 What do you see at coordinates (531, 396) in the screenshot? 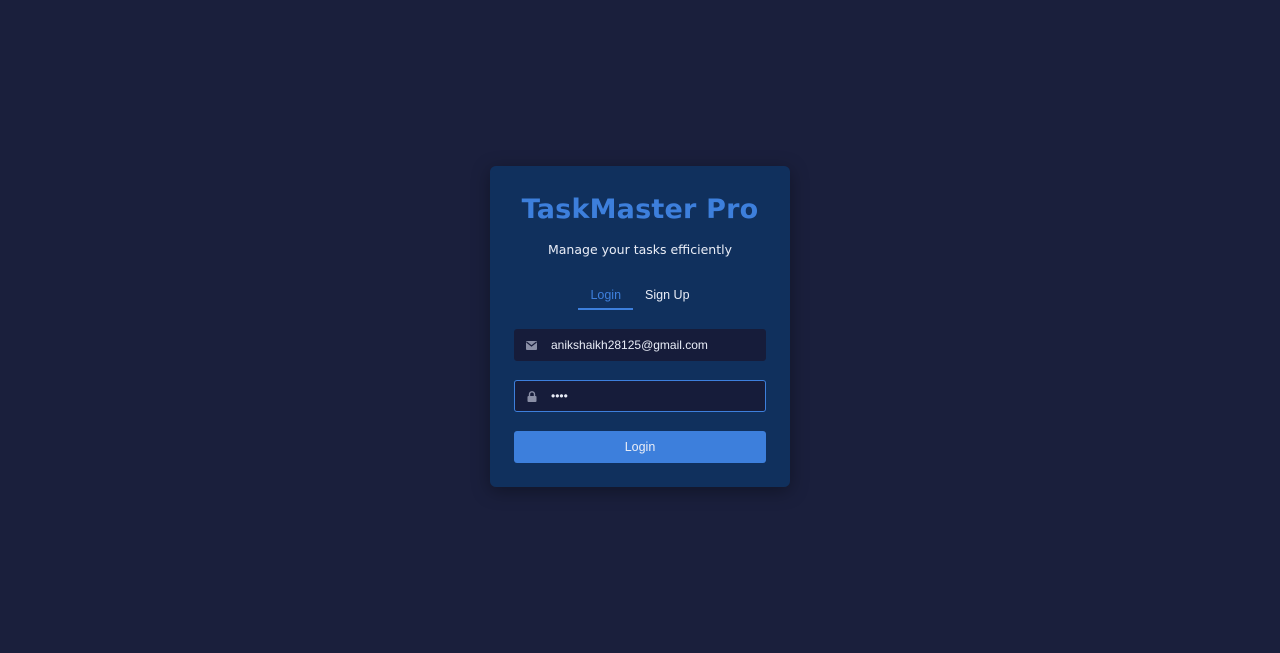
I see `lock-icon` at bounding box center [531, 396].